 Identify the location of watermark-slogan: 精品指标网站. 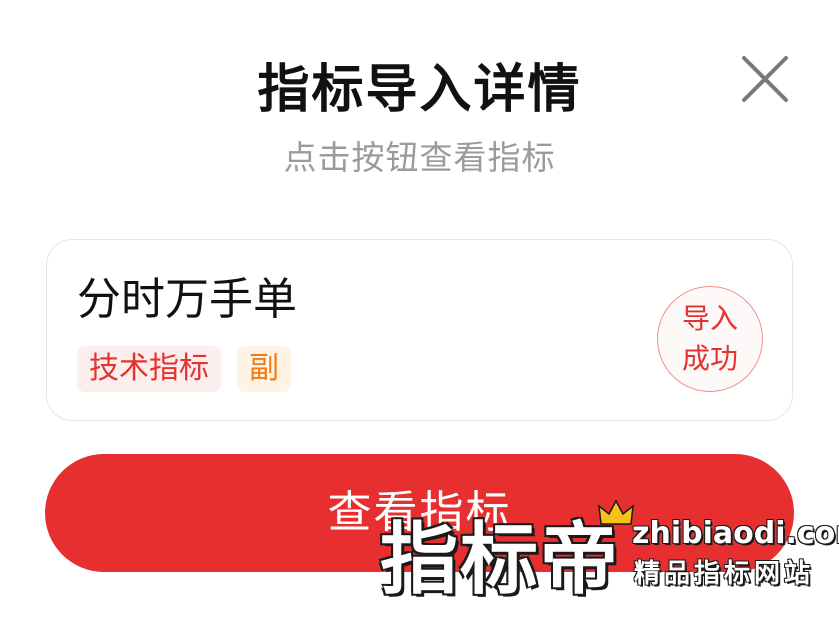
(724, 574).